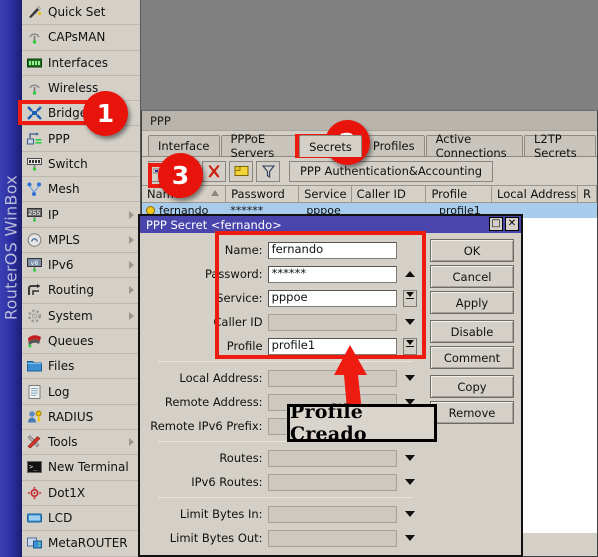 Image resolution: width=598 pixels, height=557 pixels. I want to click on sidebar-item-lcd: LCD, so click(81, 519).